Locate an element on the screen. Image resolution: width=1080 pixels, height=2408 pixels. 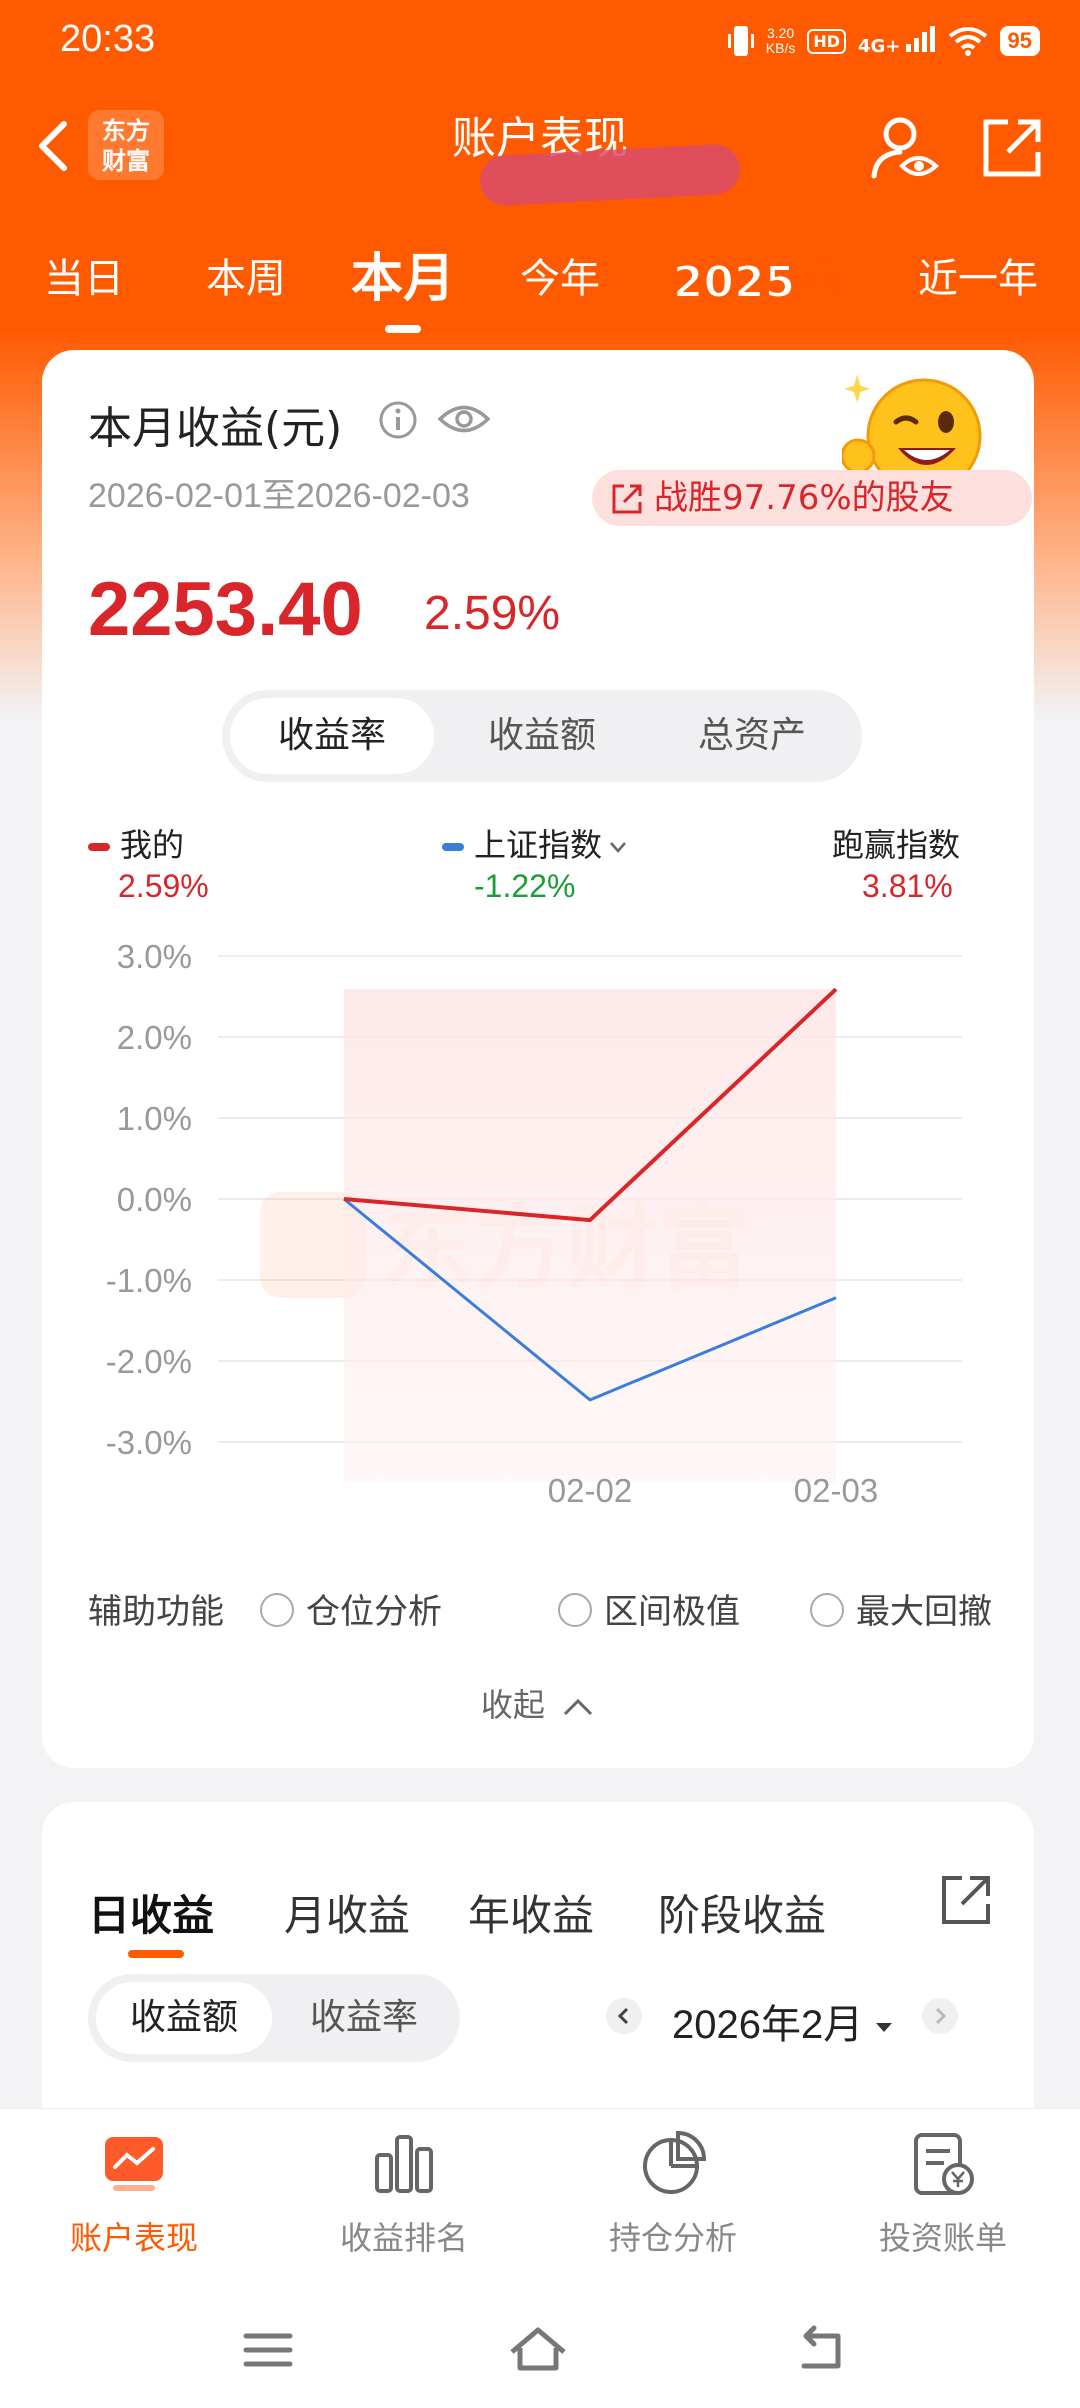
metric-tab-return-amount: 收益额 is located at coordinates (542, 736).